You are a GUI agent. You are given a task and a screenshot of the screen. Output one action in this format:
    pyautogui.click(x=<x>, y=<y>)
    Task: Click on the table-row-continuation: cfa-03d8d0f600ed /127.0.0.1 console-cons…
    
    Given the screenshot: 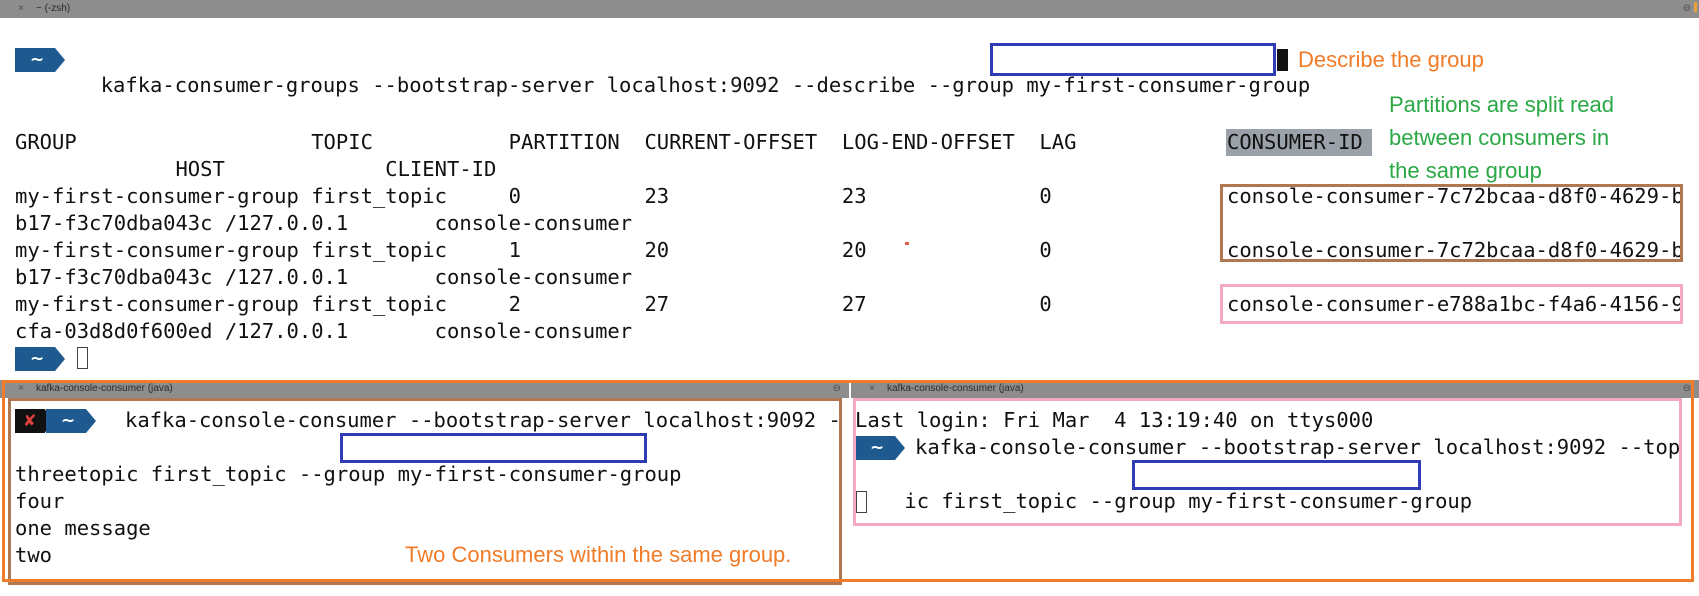 What is the action you would take?
    pyautogui.click(x=324, y=331)
    